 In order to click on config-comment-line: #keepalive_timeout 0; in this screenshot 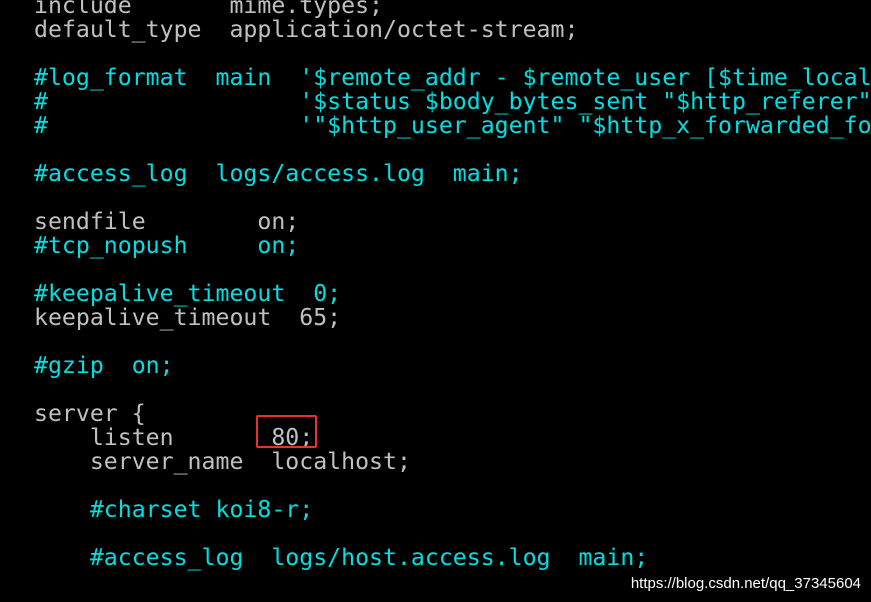, I will do `click(188, 293)`.